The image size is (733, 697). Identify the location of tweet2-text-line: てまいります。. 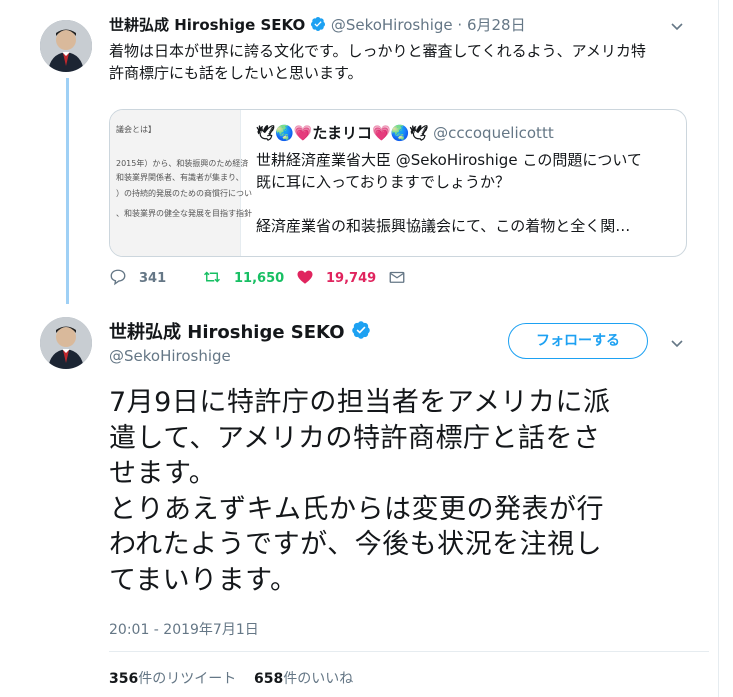
(203, 580).